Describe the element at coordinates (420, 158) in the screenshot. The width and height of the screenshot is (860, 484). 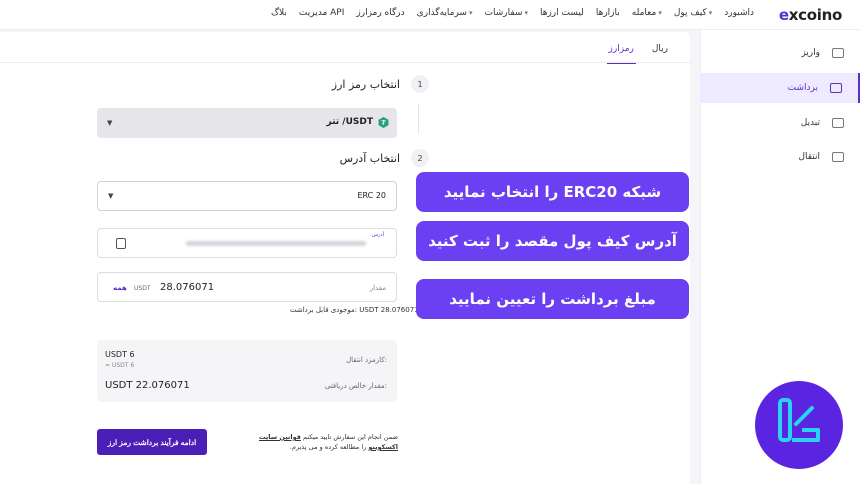
I see `step-2-number: 2` at that location.